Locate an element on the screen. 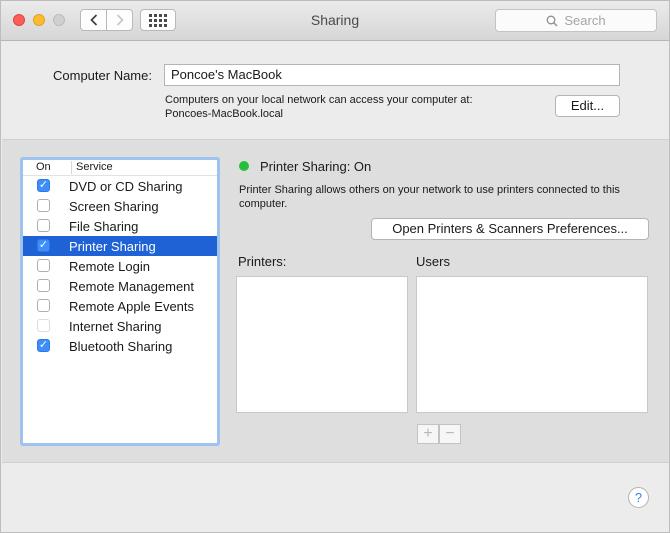 This screenshot has height=533, width=670. sharing-status: Printer Sharing: On is located at coordinates (316, 166).